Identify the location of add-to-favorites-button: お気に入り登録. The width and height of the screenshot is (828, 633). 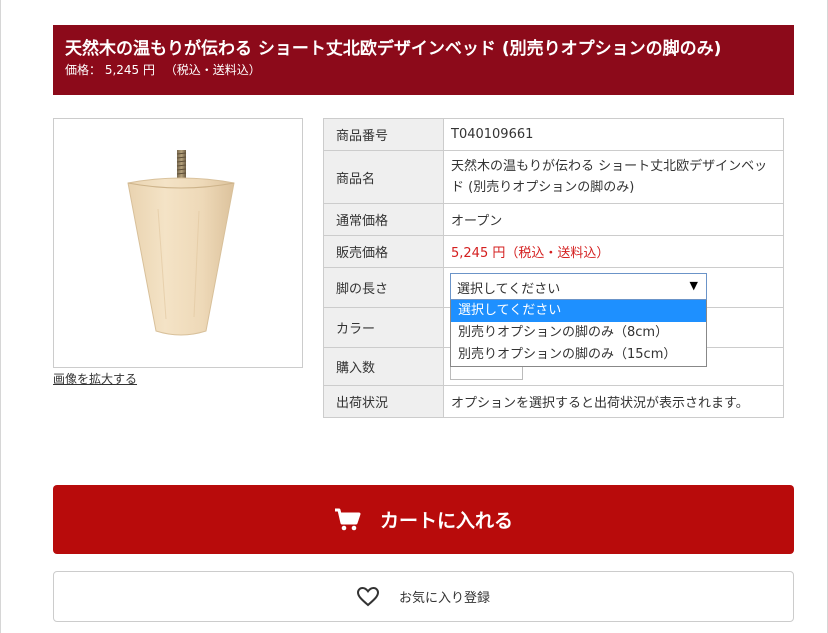
(423, 596).